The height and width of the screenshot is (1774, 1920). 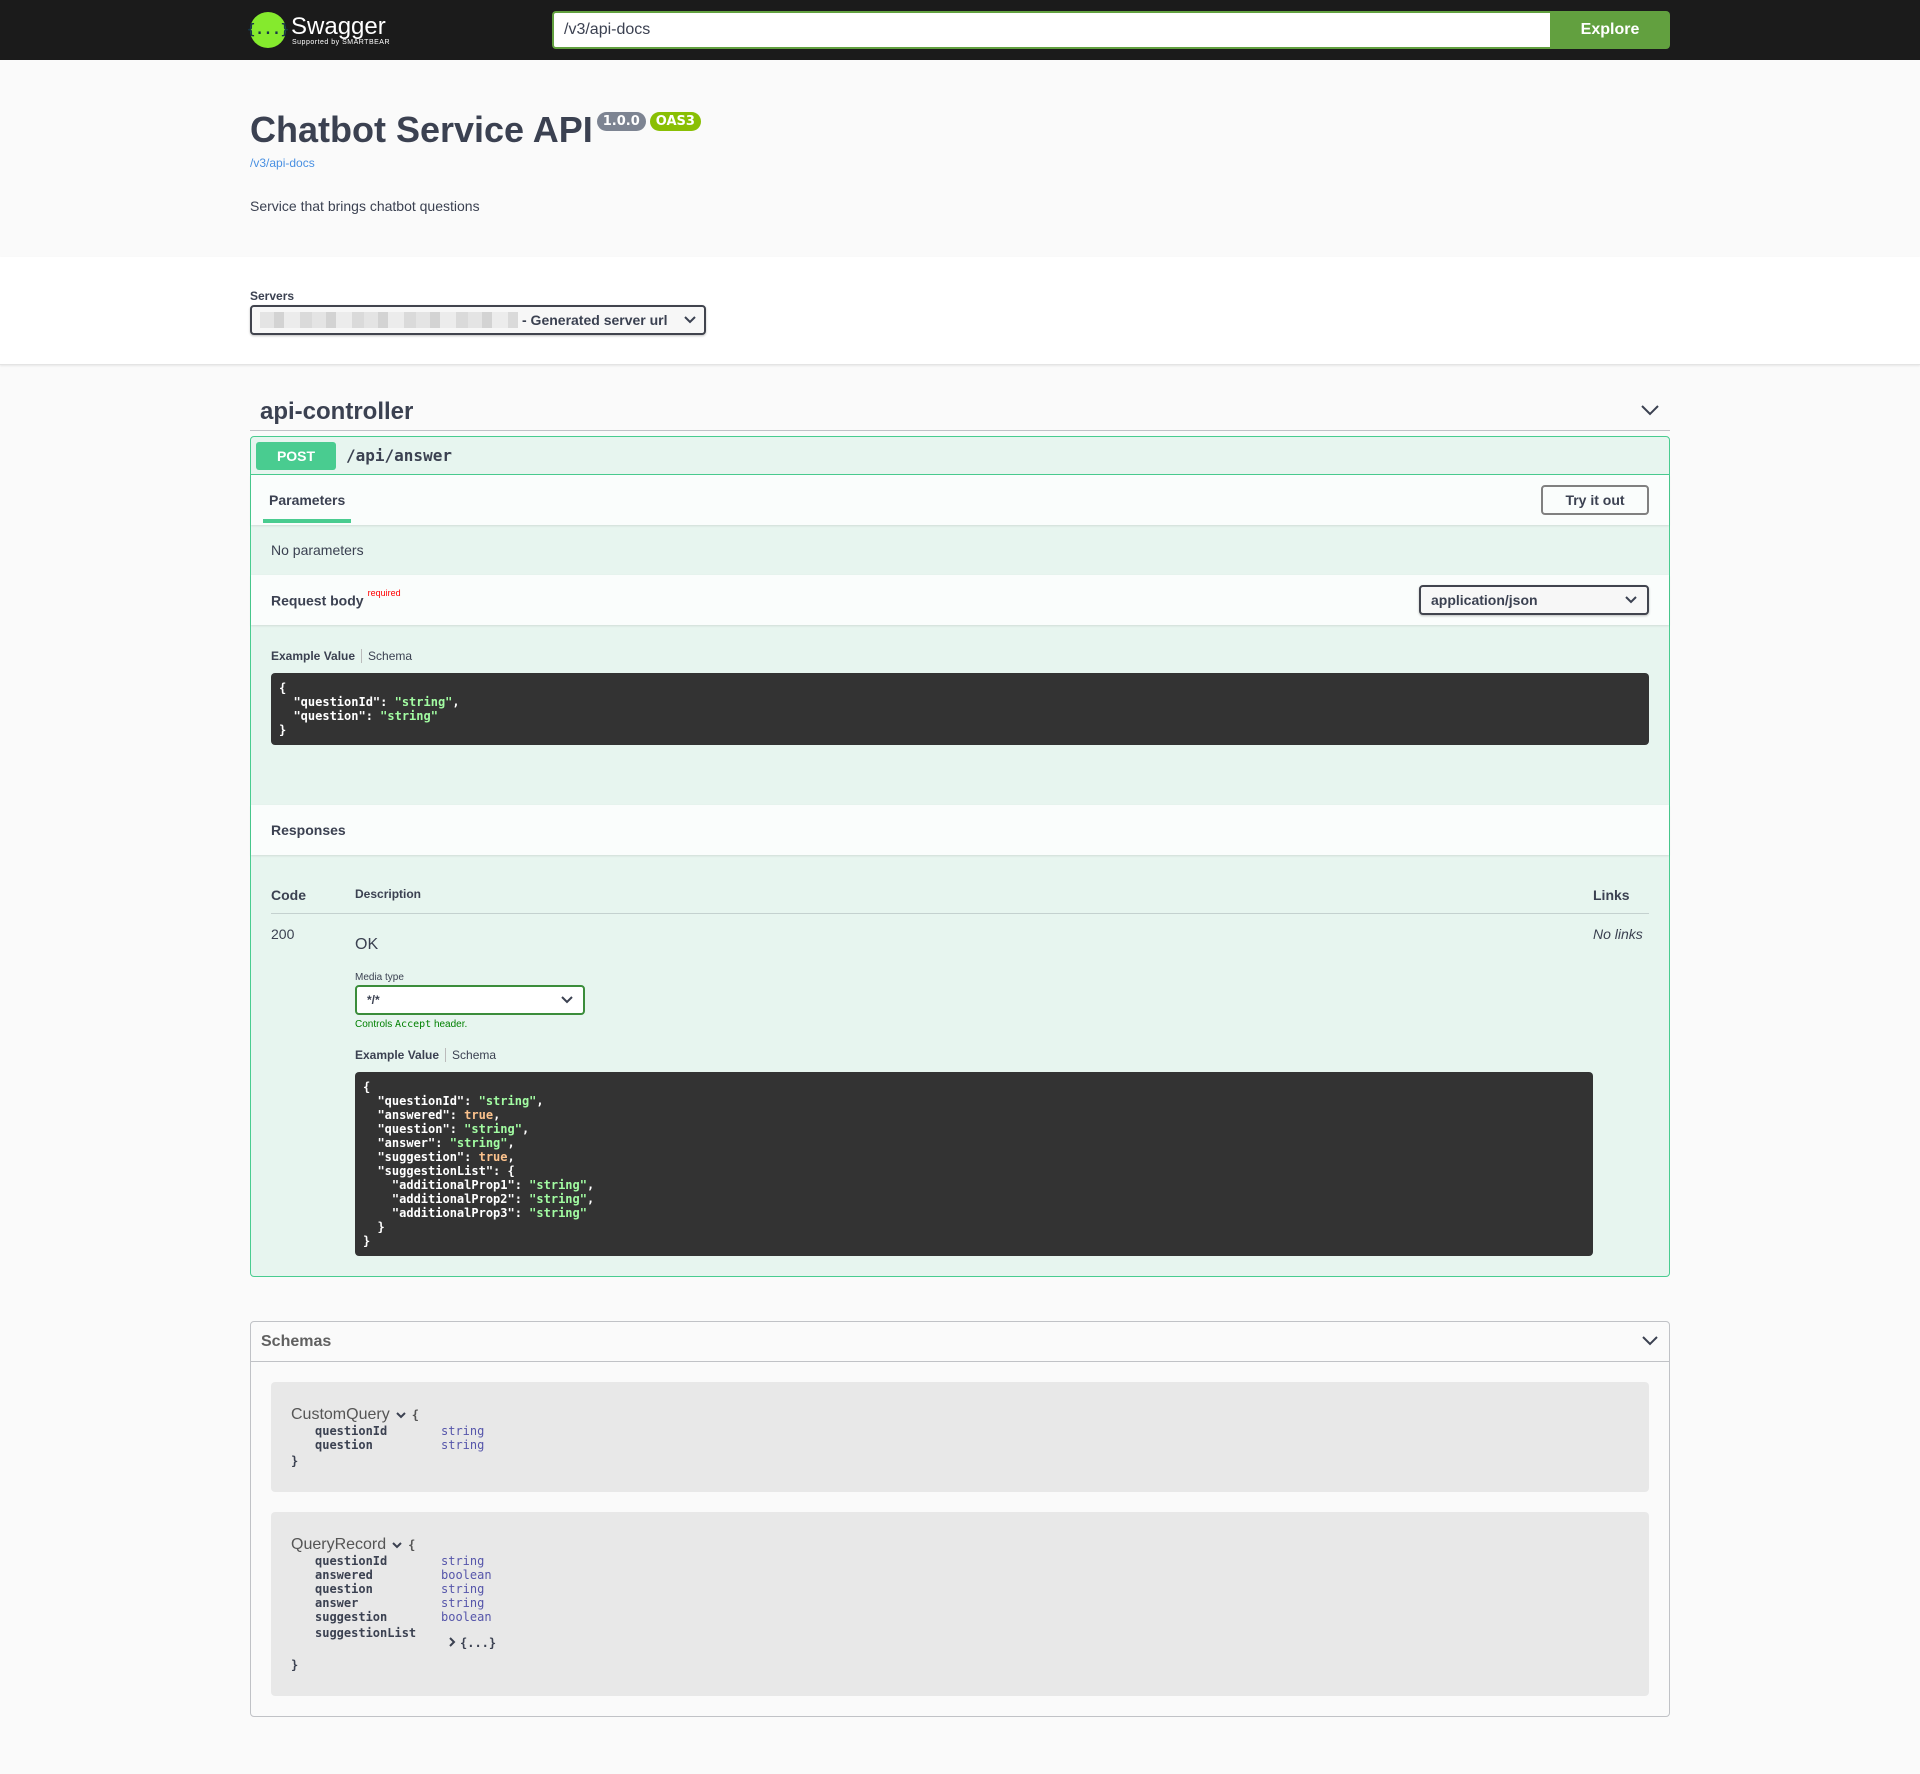 I want to click on api-docs-link: /v3/api-docs, so click(x=282, y=163).